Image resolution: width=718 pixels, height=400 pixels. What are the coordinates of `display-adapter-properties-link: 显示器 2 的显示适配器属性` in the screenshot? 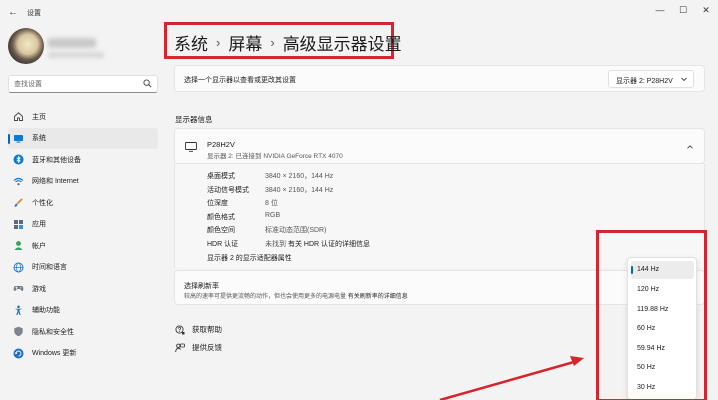 It's located at (249, 258).